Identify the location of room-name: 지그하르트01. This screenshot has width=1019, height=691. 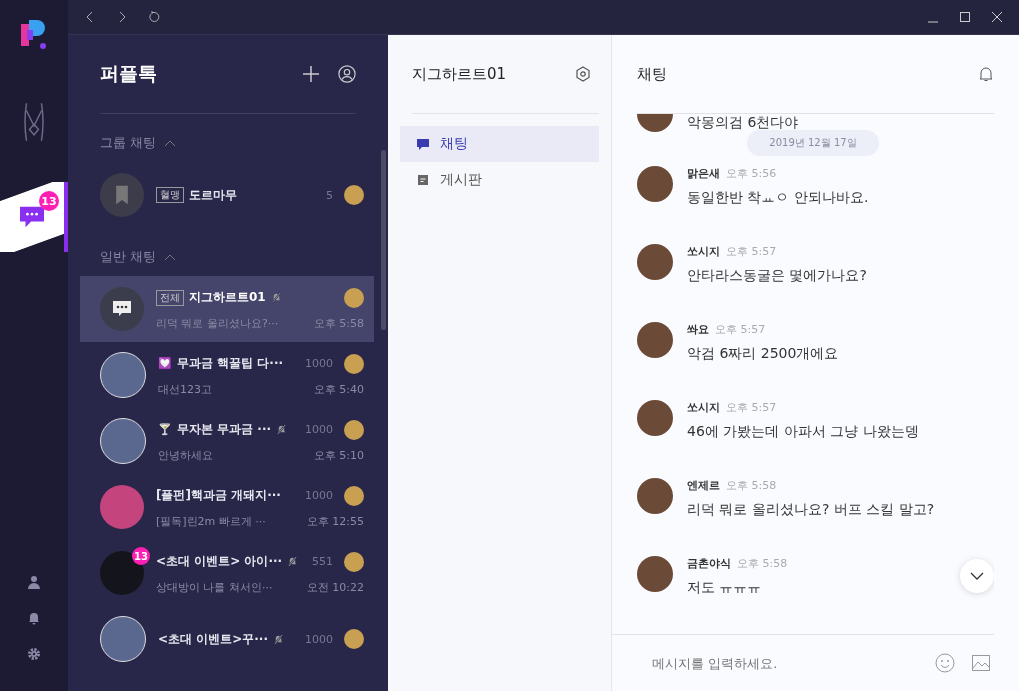
(227, 297).